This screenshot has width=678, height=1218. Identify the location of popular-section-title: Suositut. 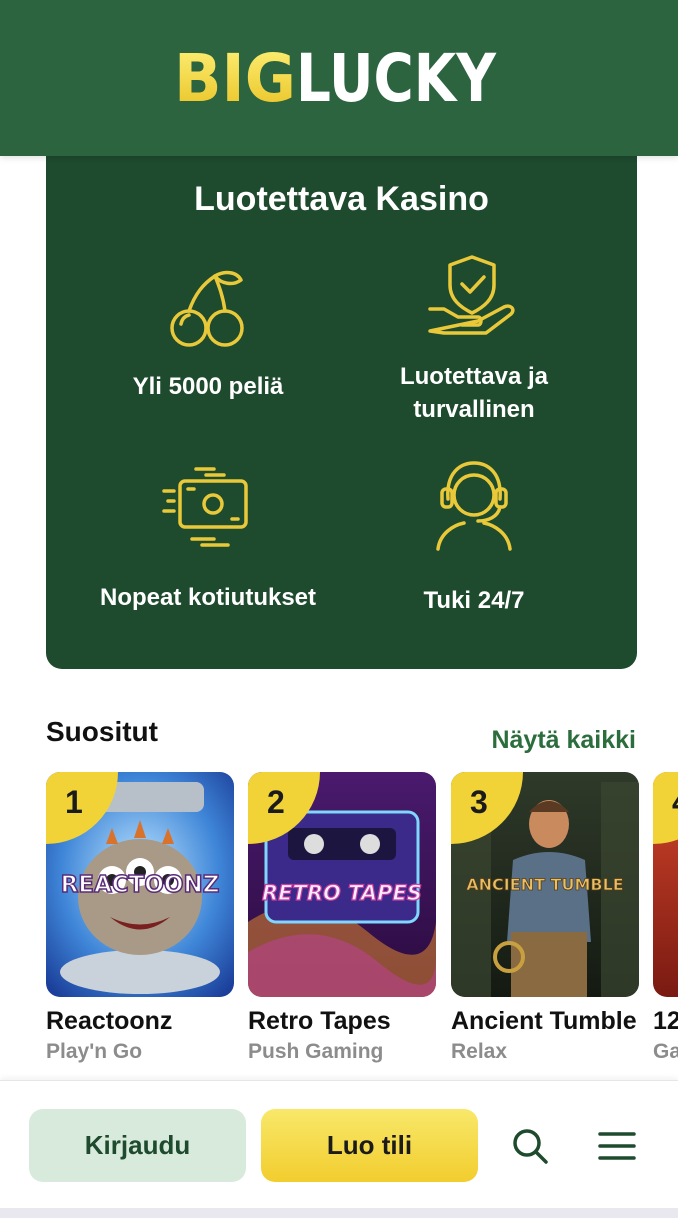
(102, 731).